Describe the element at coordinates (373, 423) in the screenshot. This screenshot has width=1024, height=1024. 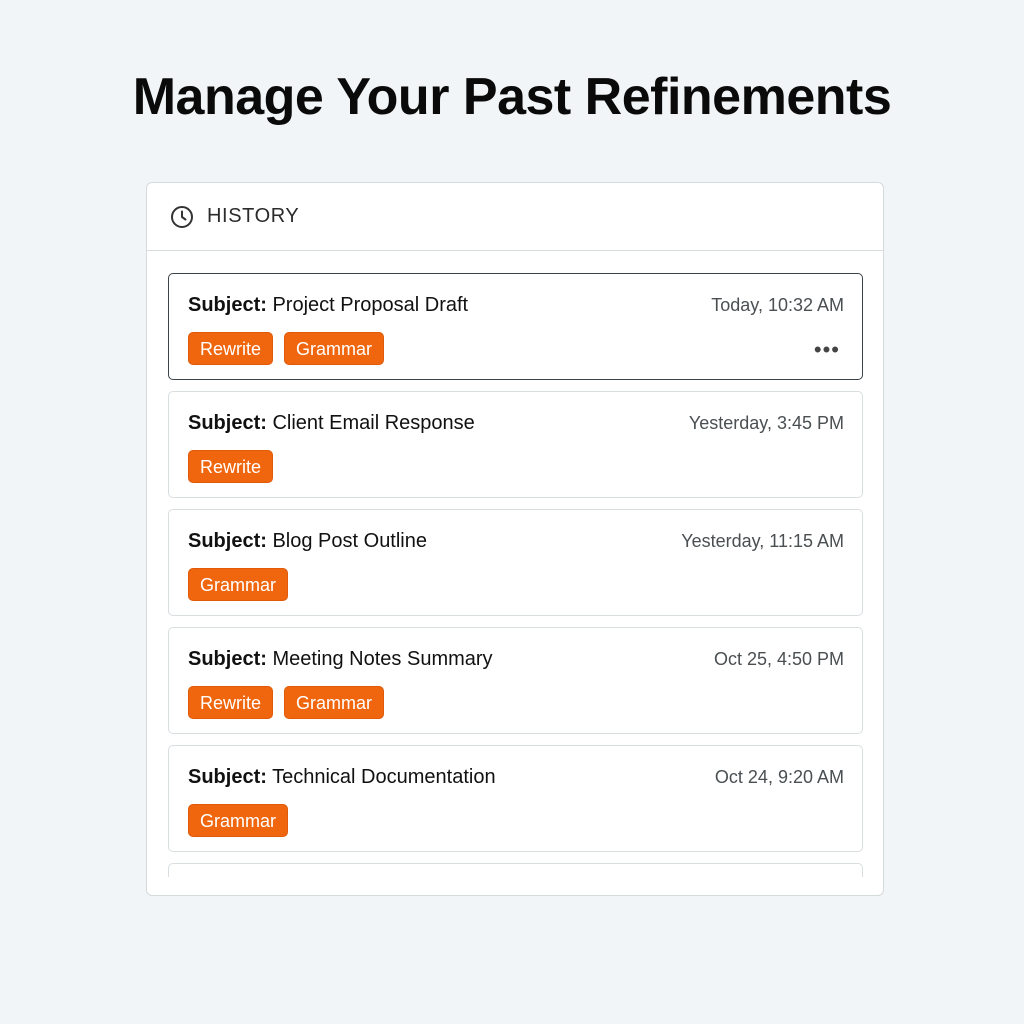
I see `subject-text: Client Email Response` at that location.